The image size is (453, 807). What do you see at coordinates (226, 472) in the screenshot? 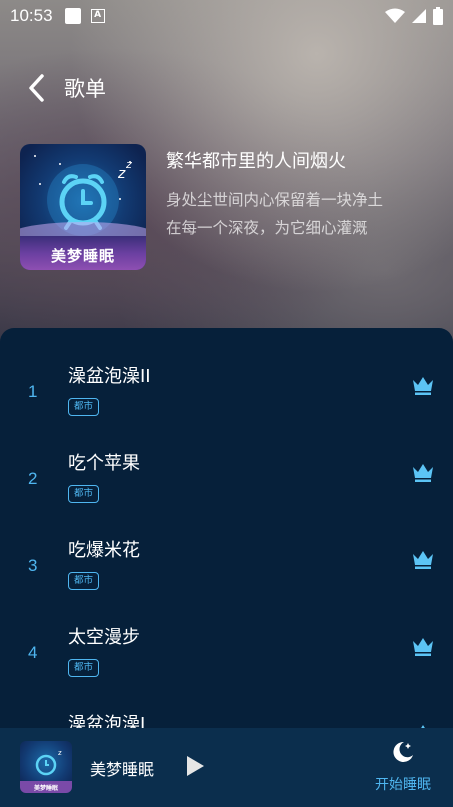
I see `song-row: 2 吃个苹果 都市` at bounding box center [226, 472].